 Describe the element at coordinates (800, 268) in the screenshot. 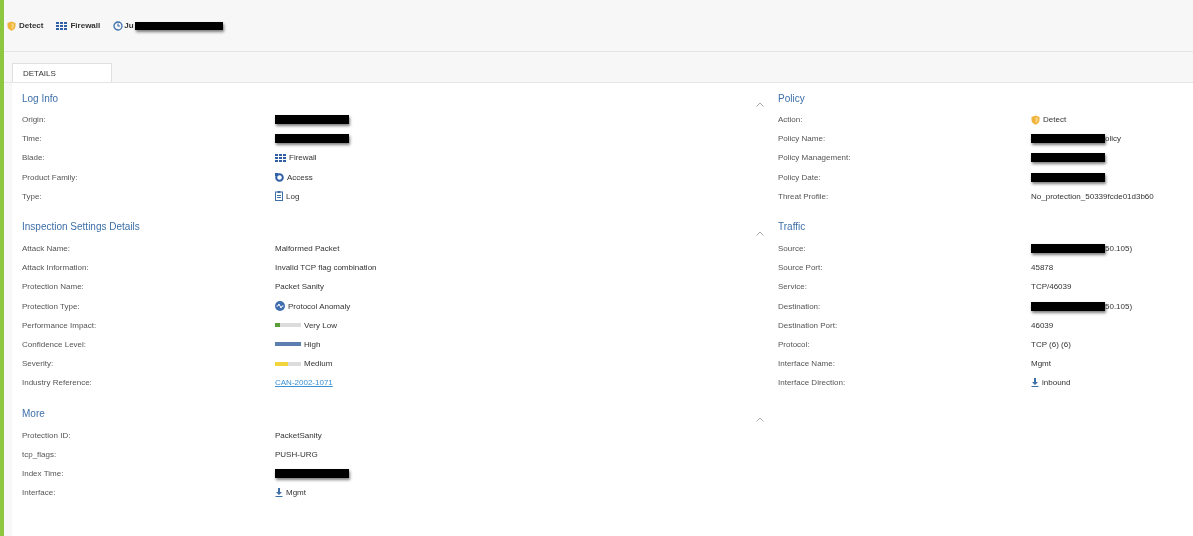

I see `field-label: Source Port:` at that location.